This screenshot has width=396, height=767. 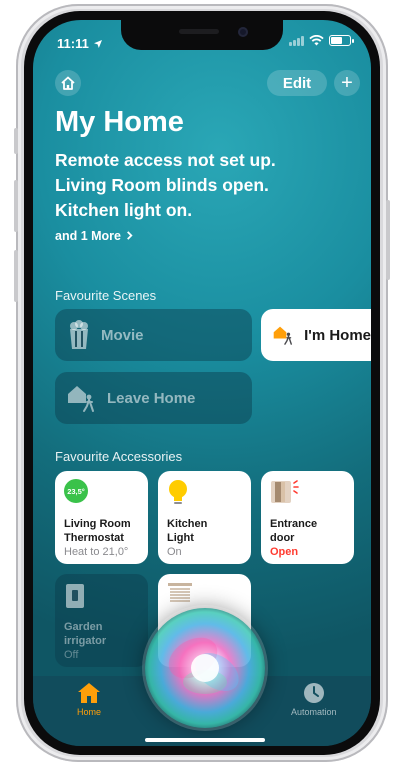 What do you see at coordinates (85, 634) in the screenshot?
I see `accessory-name: Garden irrigator` at bounding box center [85, 634].